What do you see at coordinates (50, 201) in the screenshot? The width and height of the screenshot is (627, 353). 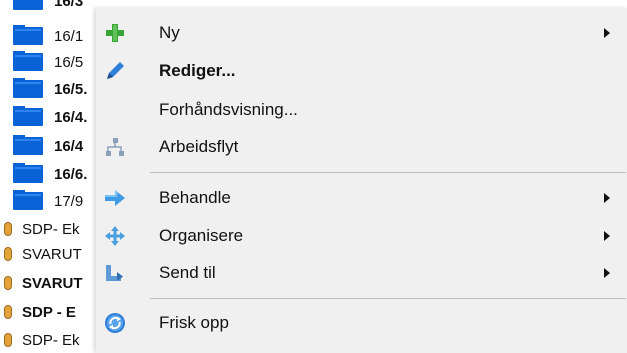 I see `tree-folder: 17/9` at bounding box center [50, 201].